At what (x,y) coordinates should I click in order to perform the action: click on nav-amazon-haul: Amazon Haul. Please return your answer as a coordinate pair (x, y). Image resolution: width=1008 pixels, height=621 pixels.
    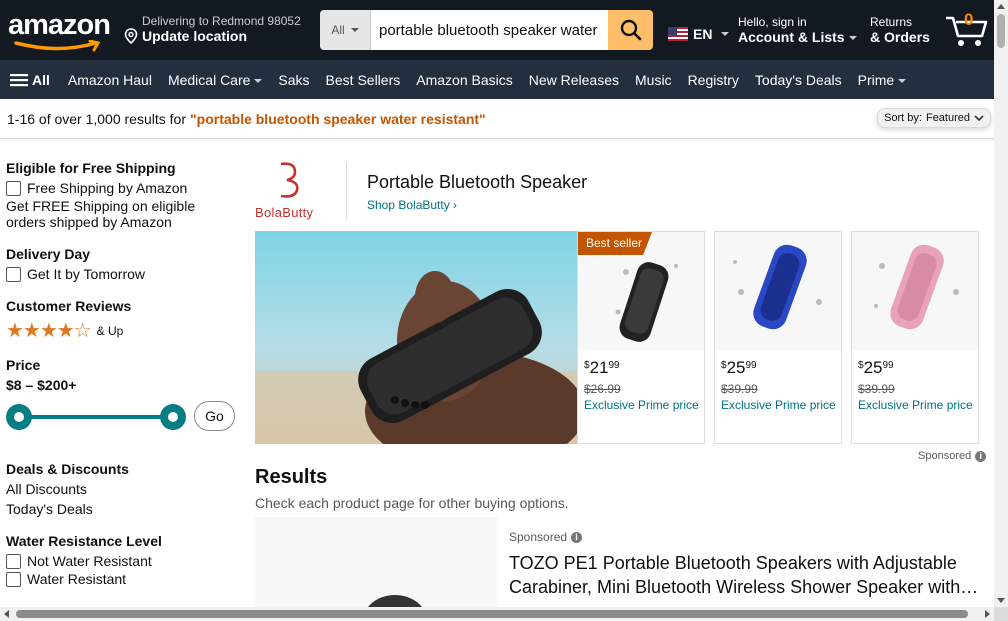
    Looking at the image, I should click on (110, 80).